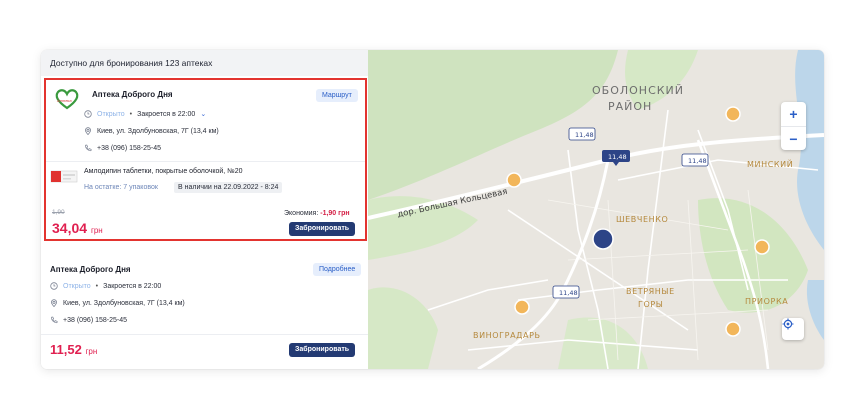 Image resolution: width=864 pixels, height=418 pixels. Describe the element at coordinates (642, 219) in the screenshot. I see `district-label: ШЕВЧЕНКО` at that location.